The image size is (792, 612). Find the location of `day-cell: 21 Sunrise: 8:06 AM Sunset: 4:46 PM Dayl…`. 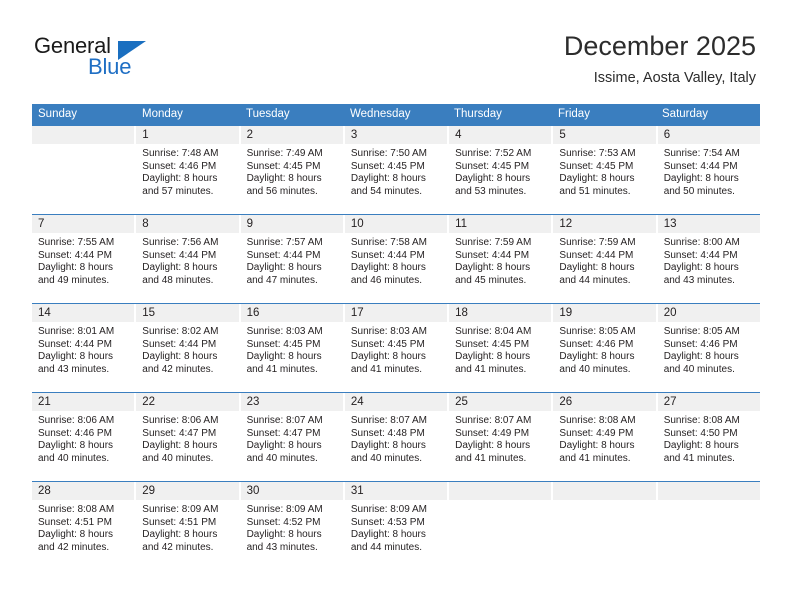

day-cell: 21 Sunrise: 8:06 AM Sunset: 4:46 PM Dayl… is located at coordinates (84, 437).